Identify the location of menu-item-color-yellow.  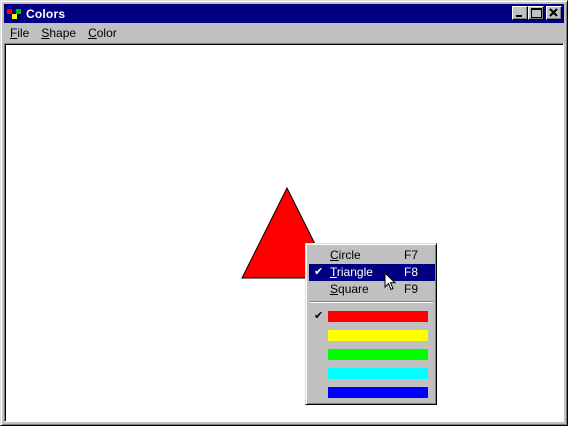
(372, 335).